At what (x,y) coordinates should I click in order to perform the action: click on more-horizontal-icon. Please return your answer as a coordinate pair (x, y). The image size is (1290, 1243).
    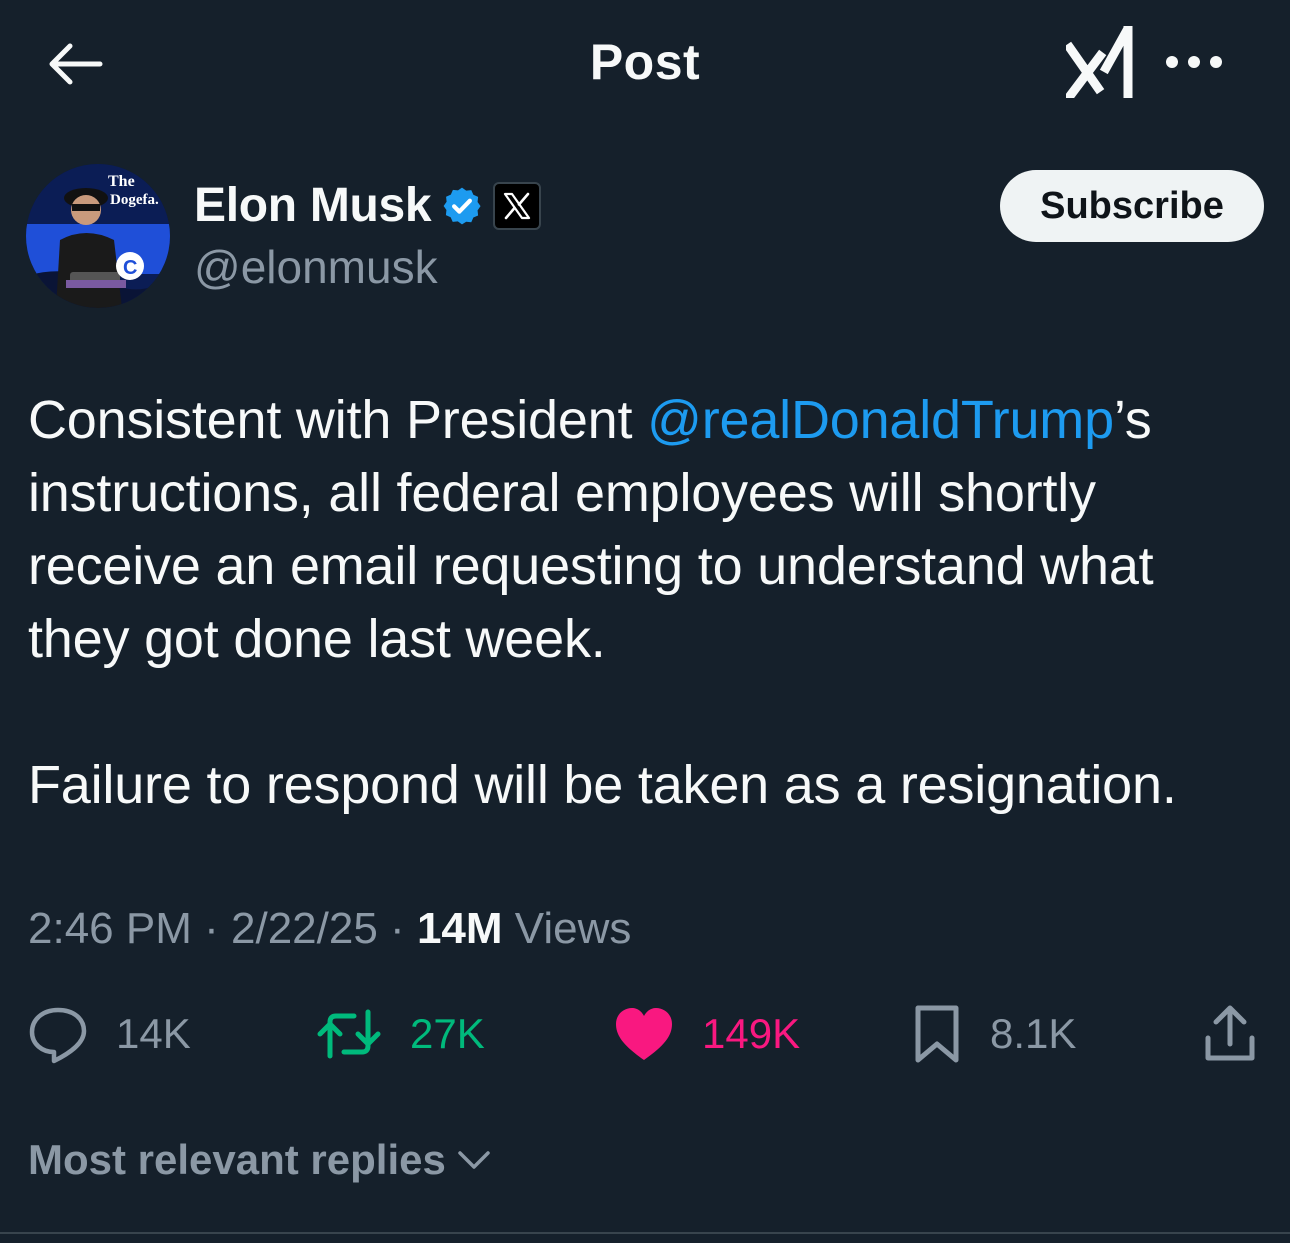
    Looking at the image, I should click on (1194, 62).